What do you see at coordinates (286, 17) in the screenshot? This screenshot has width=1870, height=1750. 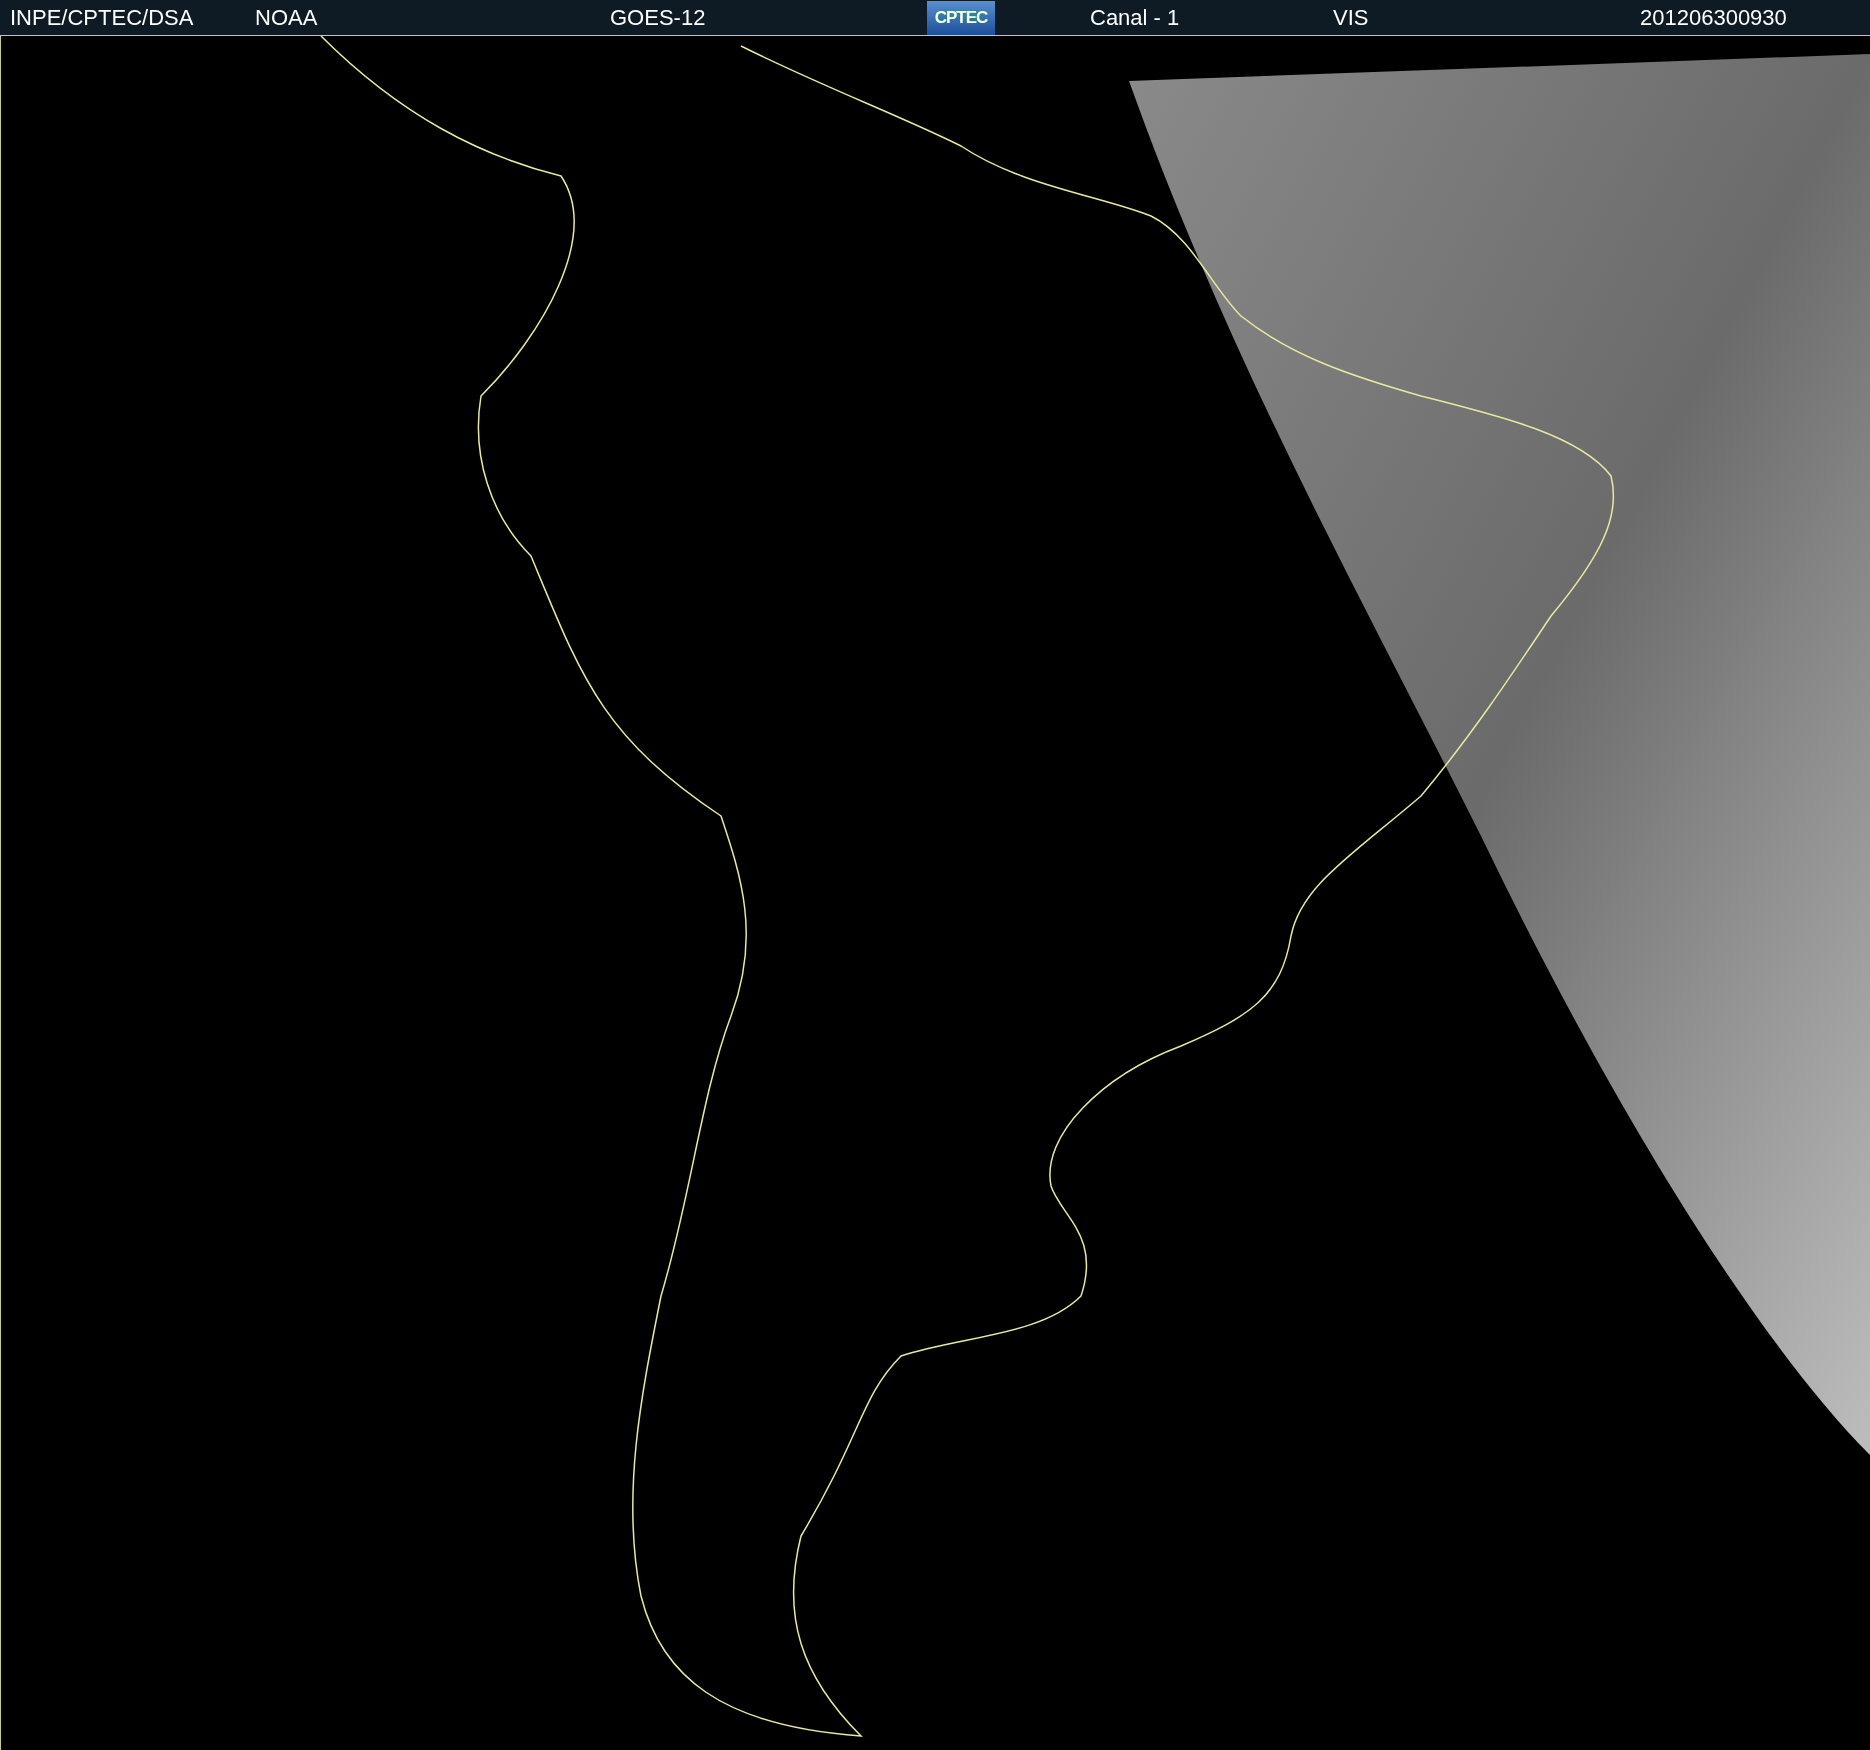 I see `agency-label: NOAA` at bounding box center [286, 17].